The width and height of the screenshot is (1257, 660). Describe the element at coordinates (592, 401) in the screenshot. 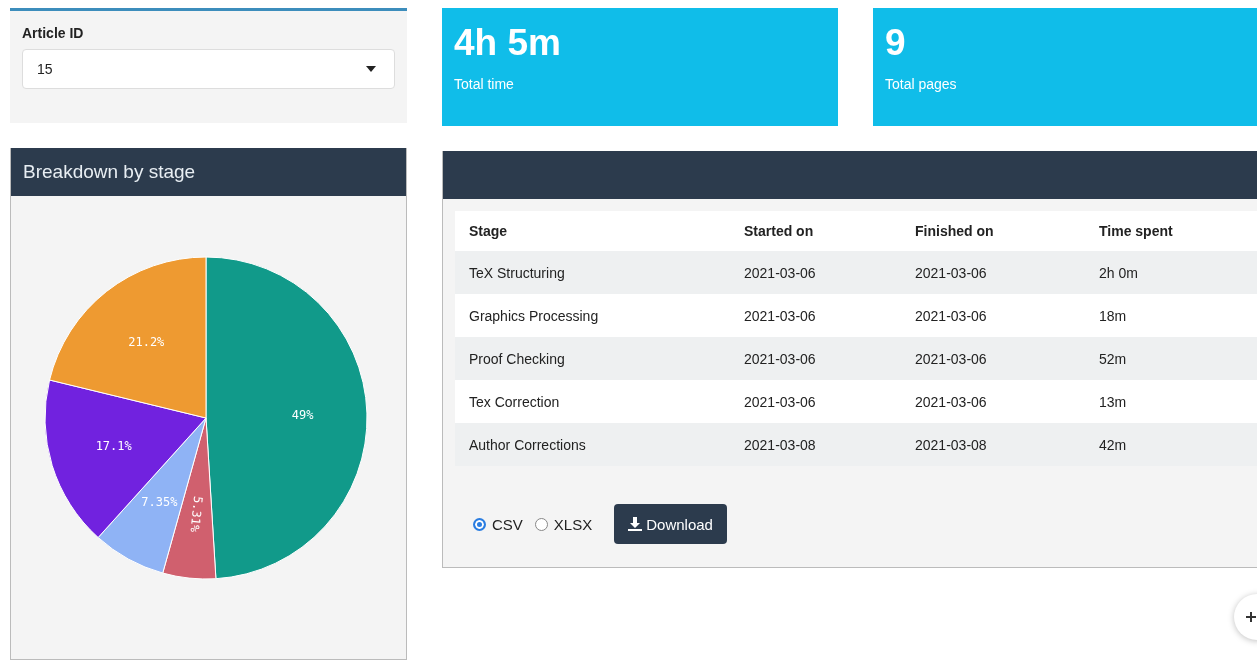

I see `table-cell: Tex Correction` at that location.